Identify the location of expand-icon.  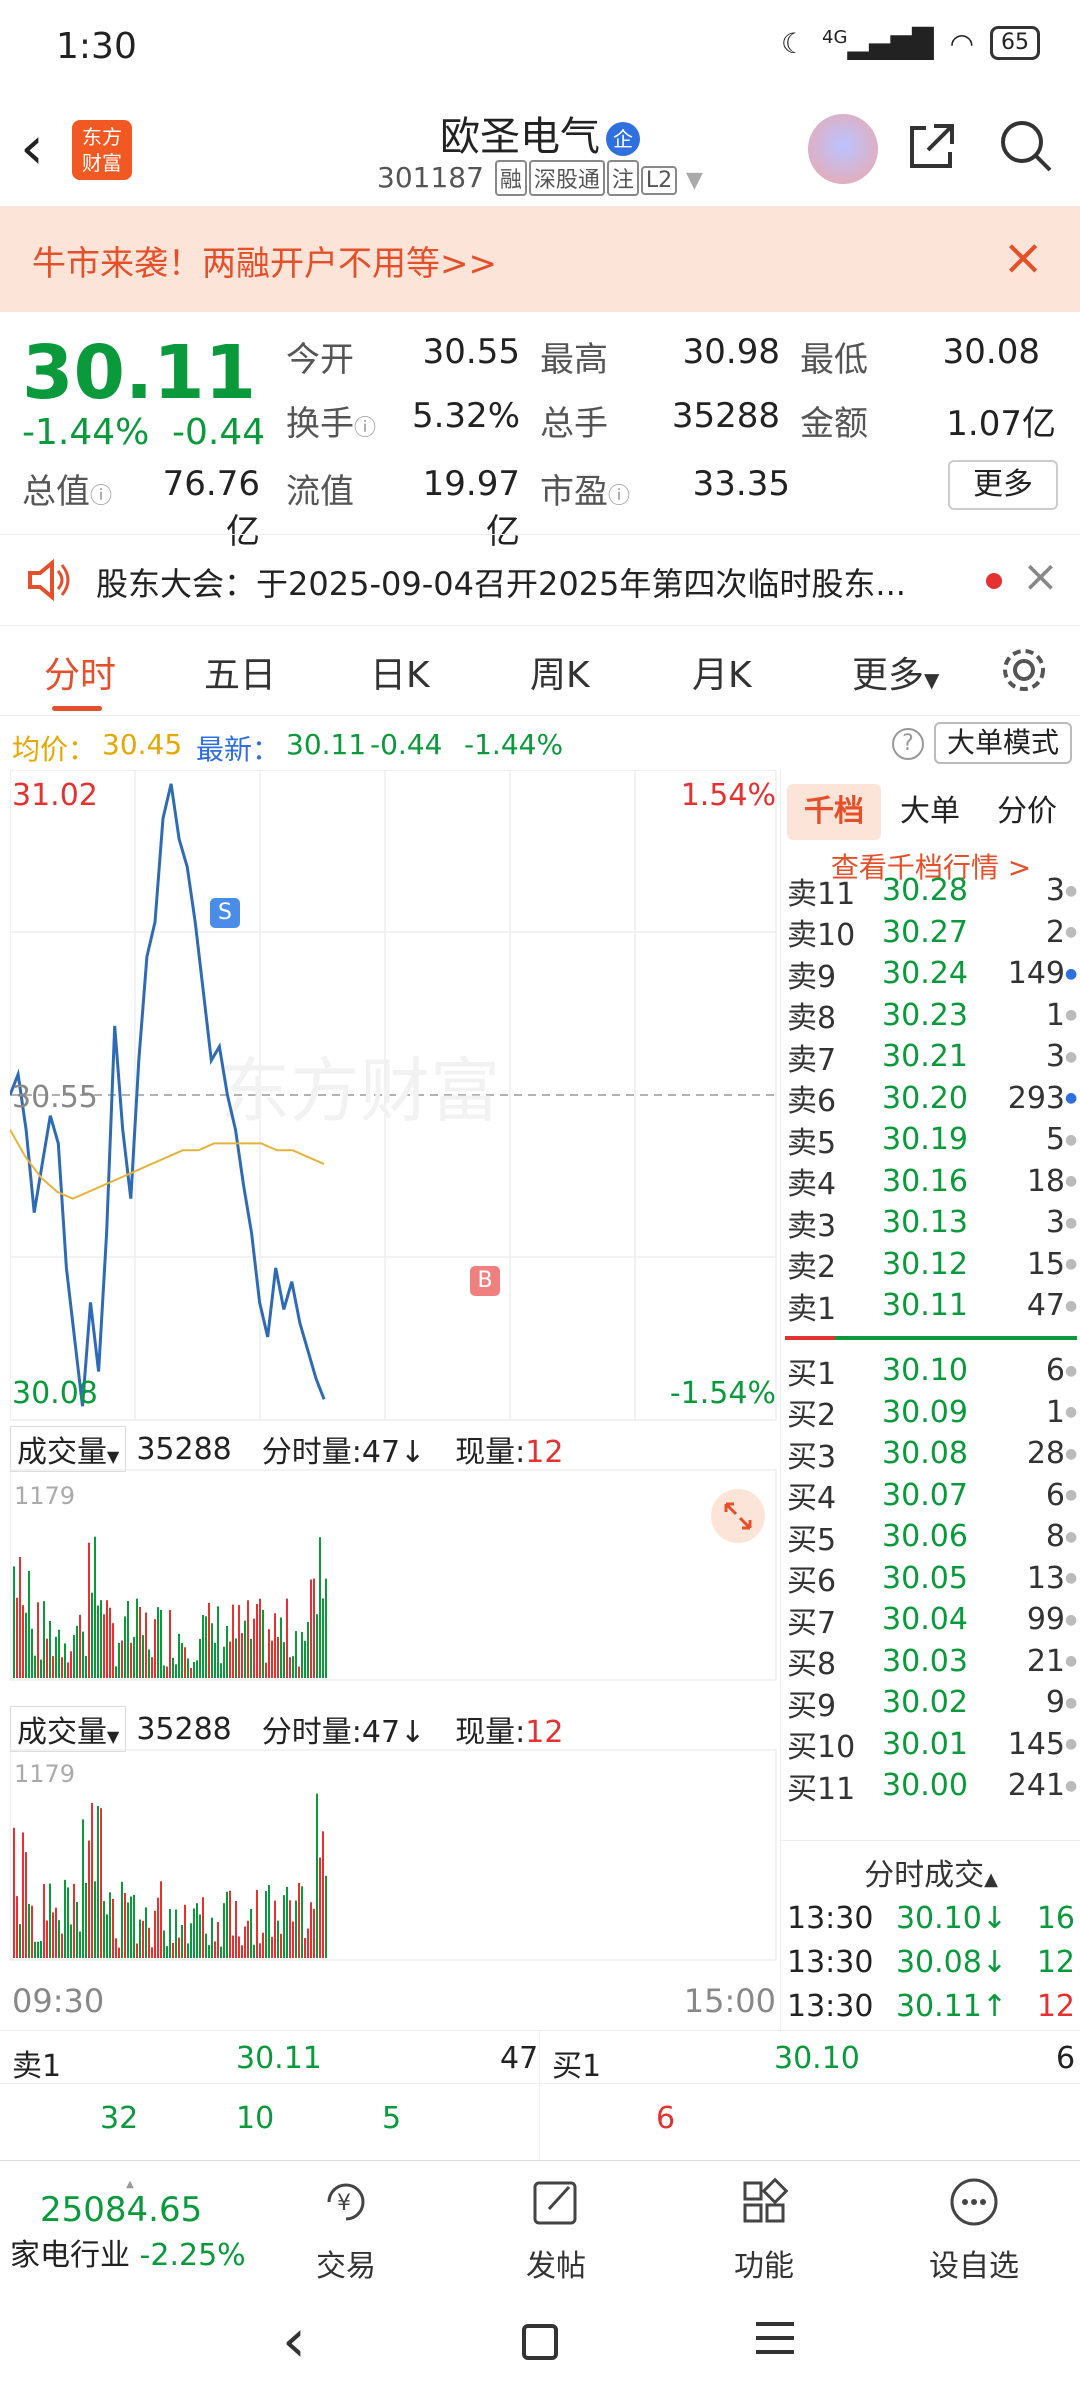
(738, 1516).